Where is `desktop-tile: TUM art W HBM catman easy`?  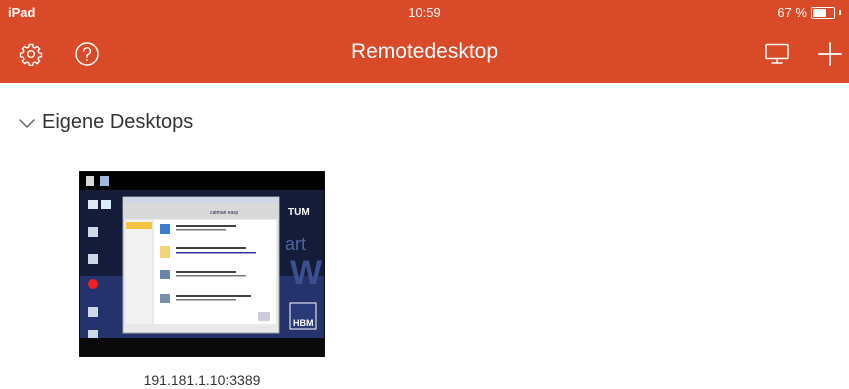 desktop-tile: TUM art W HBM catman easy is located at coordinates (202, 264).